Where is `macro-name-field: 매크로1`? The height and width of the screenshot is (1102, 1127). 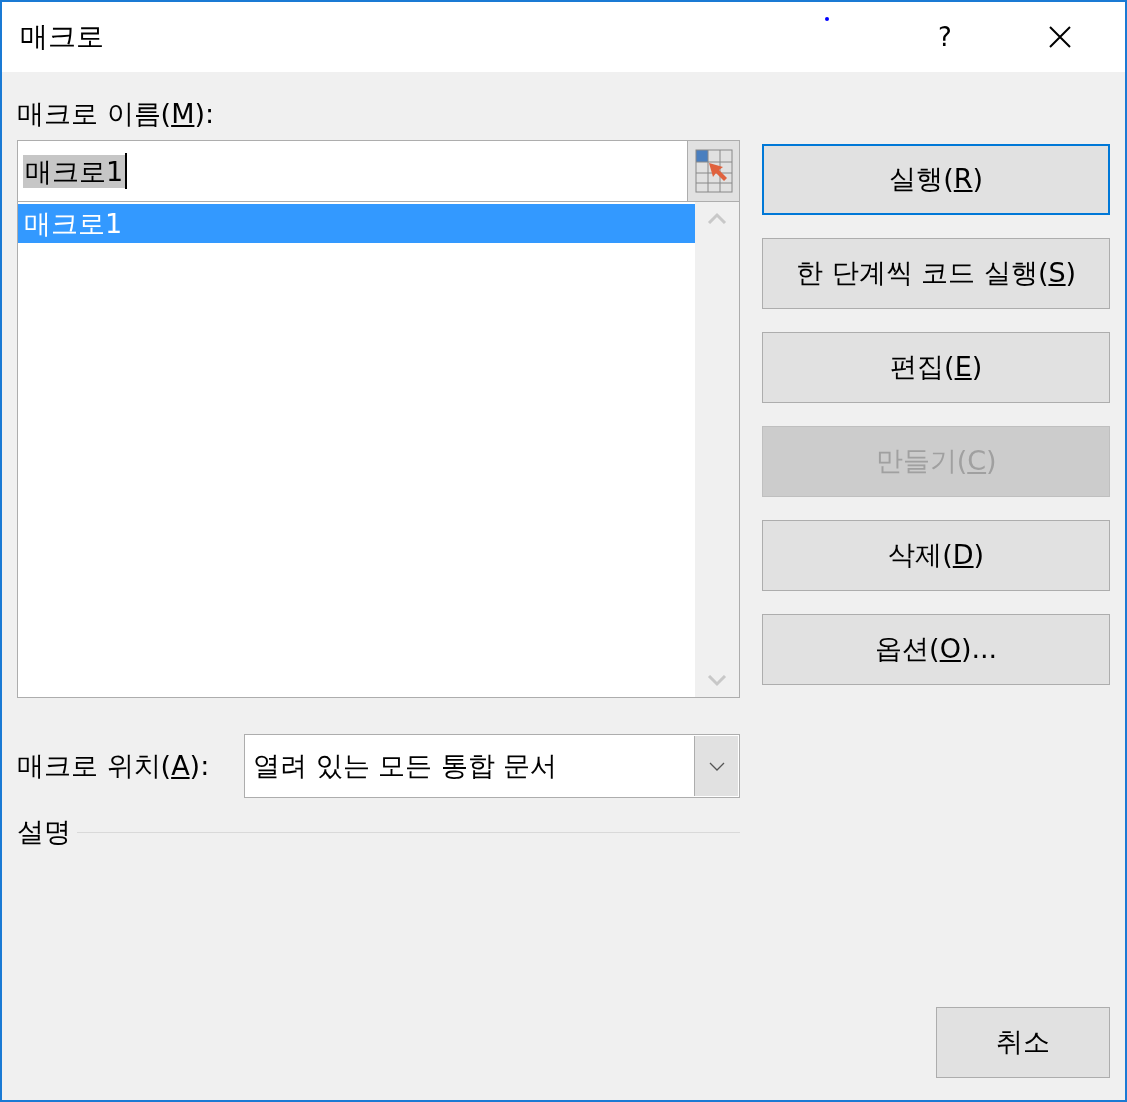
macro-name-field: 매크로1 is located at coordinates (379, 171).